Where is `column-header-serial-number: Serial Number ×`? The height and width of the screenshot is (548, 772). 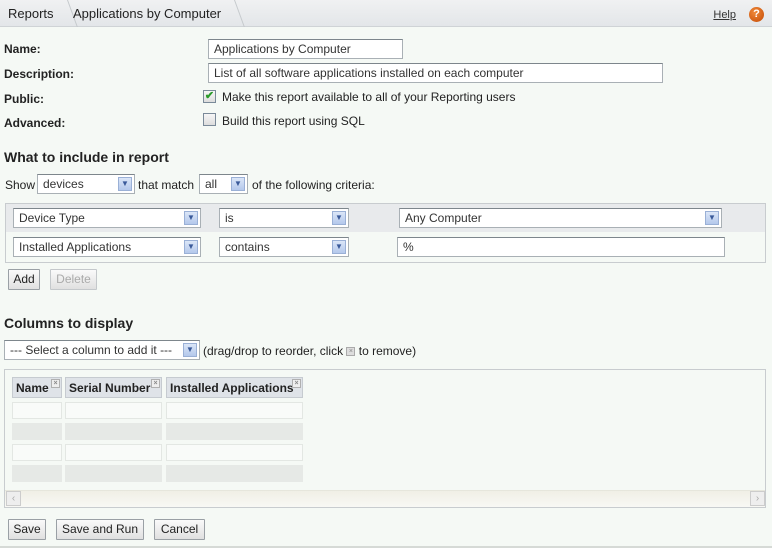 column-header-serial-number: Serial Number × is located at coordinates (113, 387).